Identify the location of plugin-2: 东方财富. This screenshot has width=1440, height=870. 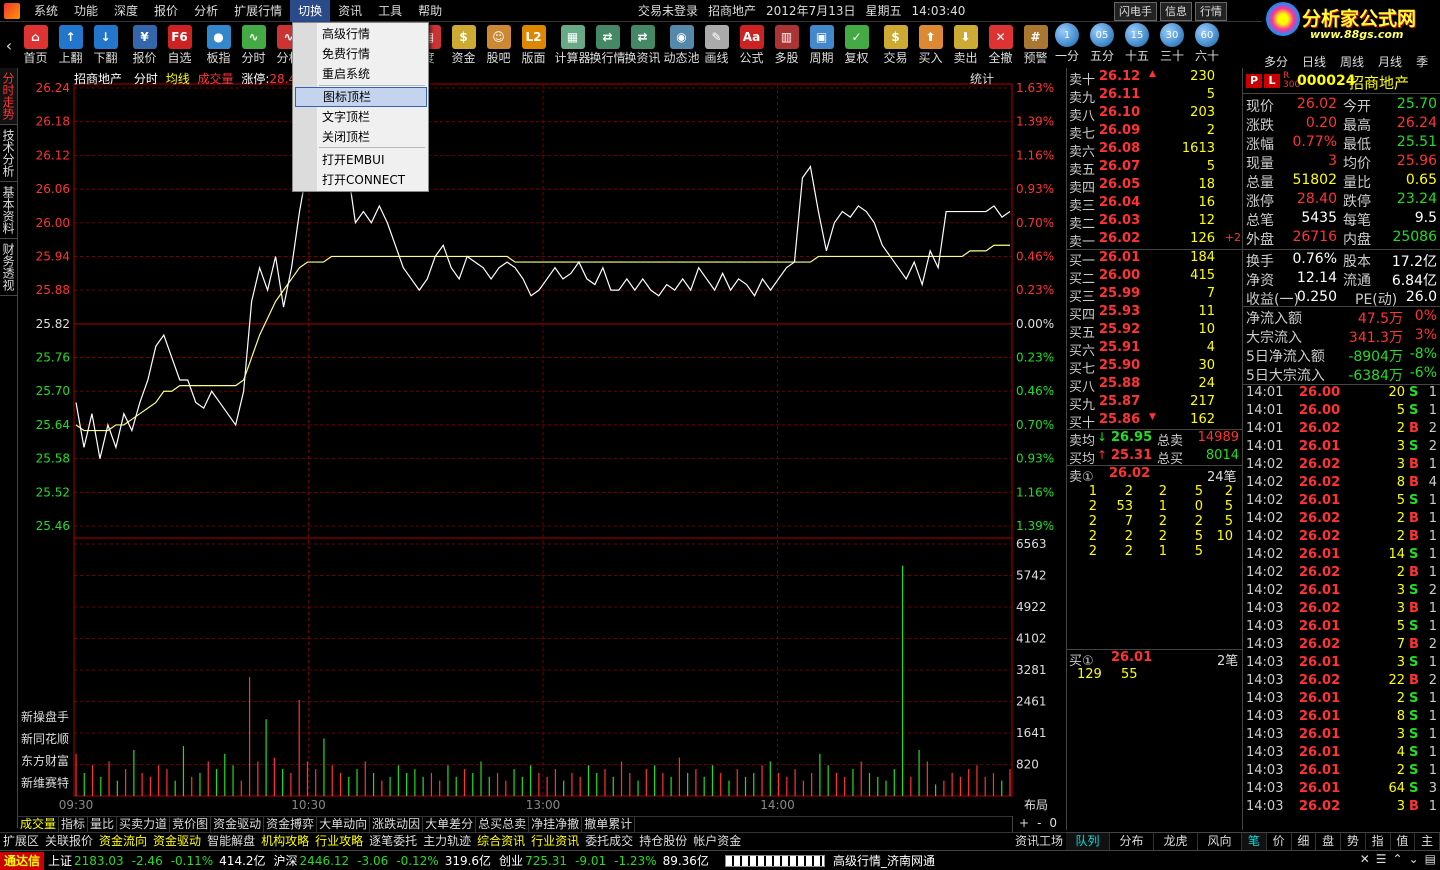
(45, 760).